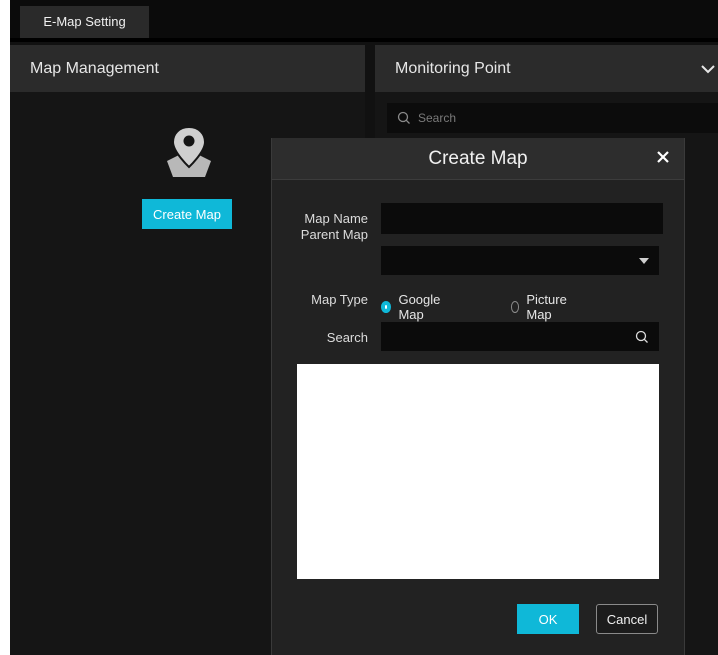 This screenshot has width=718, height=655. Describe the element at coordinates (520, 260) in the screenshot. I see `parent-map-select` at that location.